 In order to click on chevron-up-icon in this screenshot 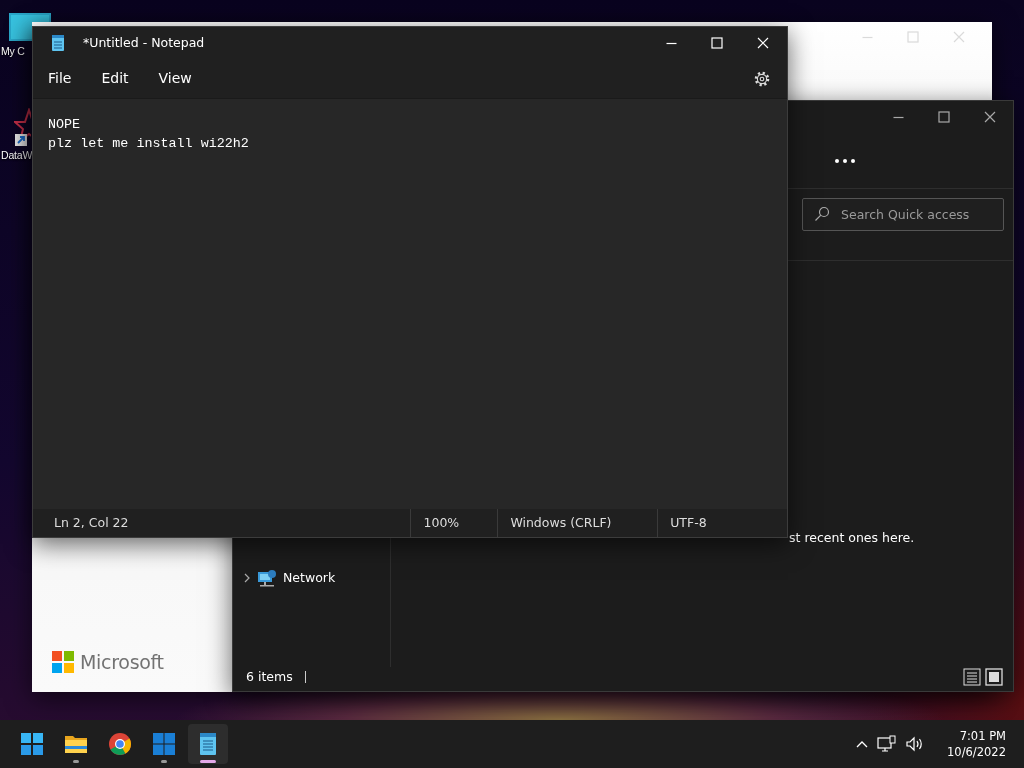, I will do `click(862, 744)`.